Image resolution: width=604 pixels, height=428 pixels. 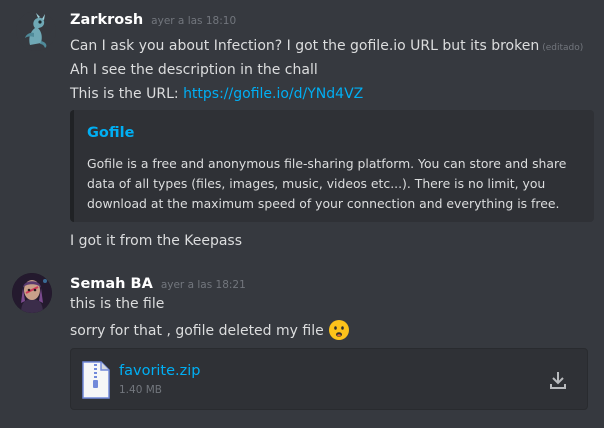 I want to click on portrait-avatar-icon, so click(x=32, y=293).